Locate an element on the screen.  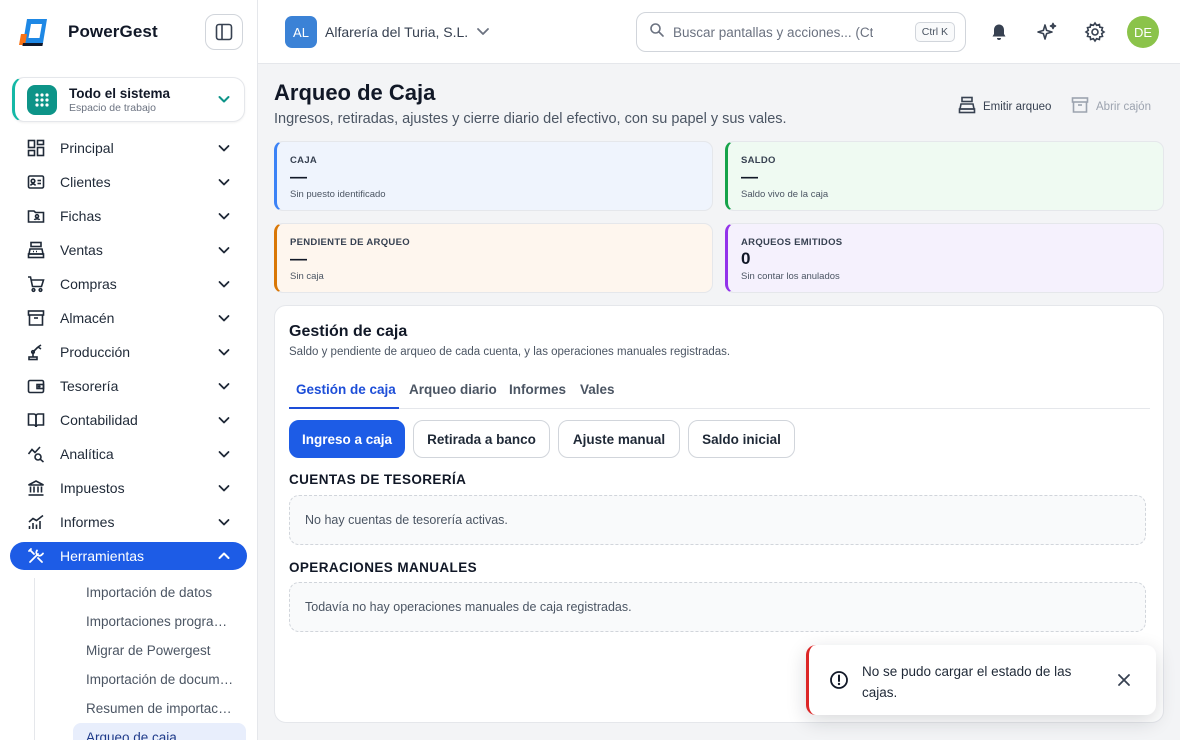
sidebar-toggle-button is located at coordinates (224, 32).